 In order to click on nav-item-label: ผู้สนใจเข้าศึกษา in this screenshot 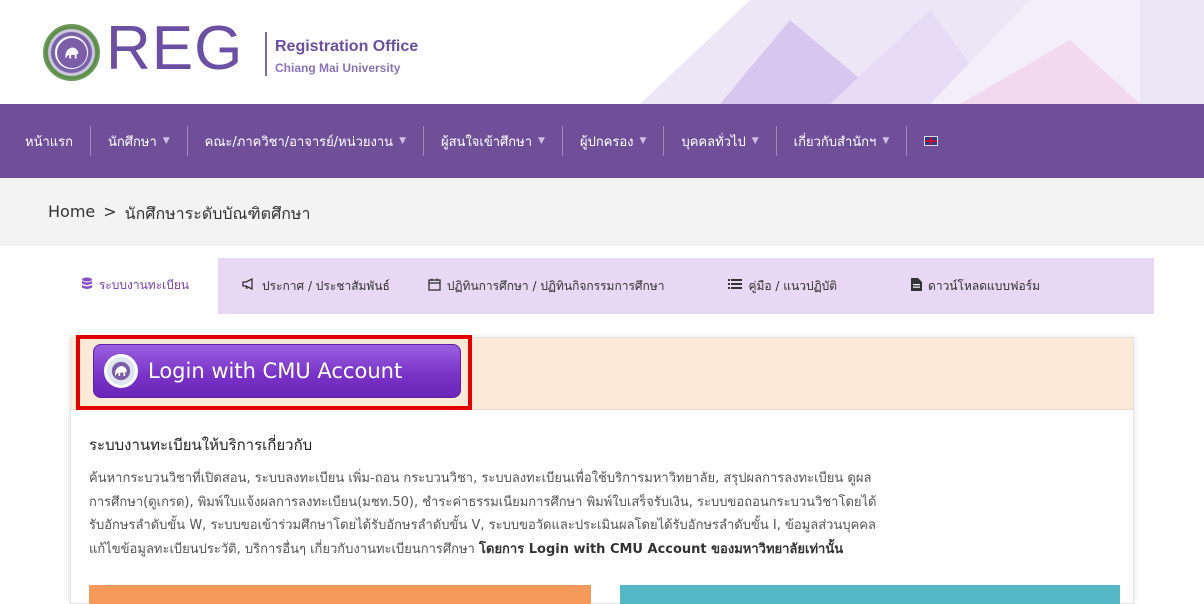, I will do `click(487, 142)`.